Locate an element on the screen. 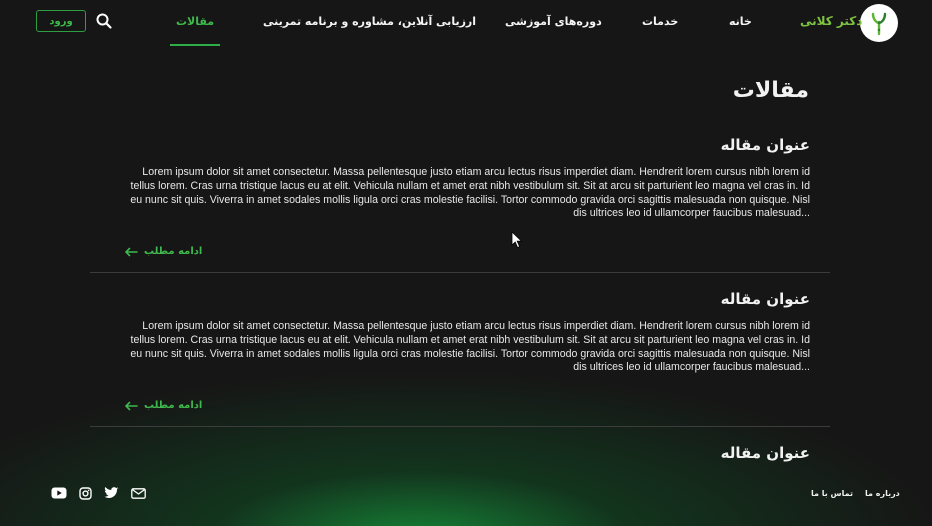  youtube-link is located at coordinates (59, 493).